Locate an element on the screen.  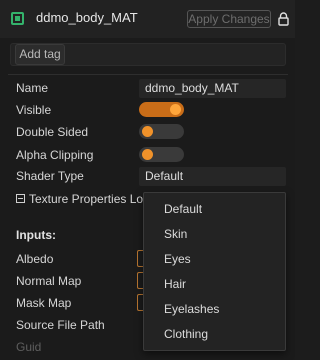
dropdown-option-eyes: Eyes is located at coordinates (177, 259).